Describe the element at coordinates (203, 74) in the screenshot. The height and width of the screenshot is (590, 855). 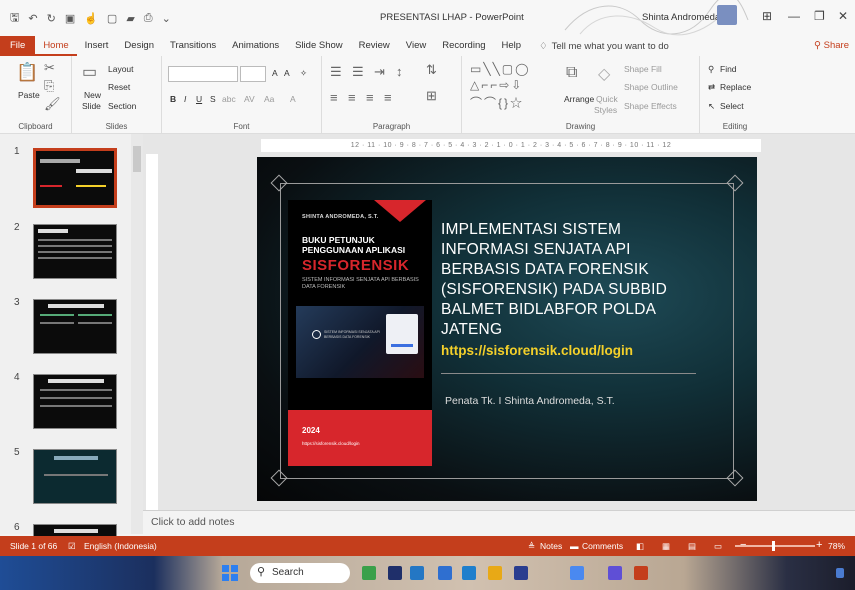
I see `font-name-select` at that location.